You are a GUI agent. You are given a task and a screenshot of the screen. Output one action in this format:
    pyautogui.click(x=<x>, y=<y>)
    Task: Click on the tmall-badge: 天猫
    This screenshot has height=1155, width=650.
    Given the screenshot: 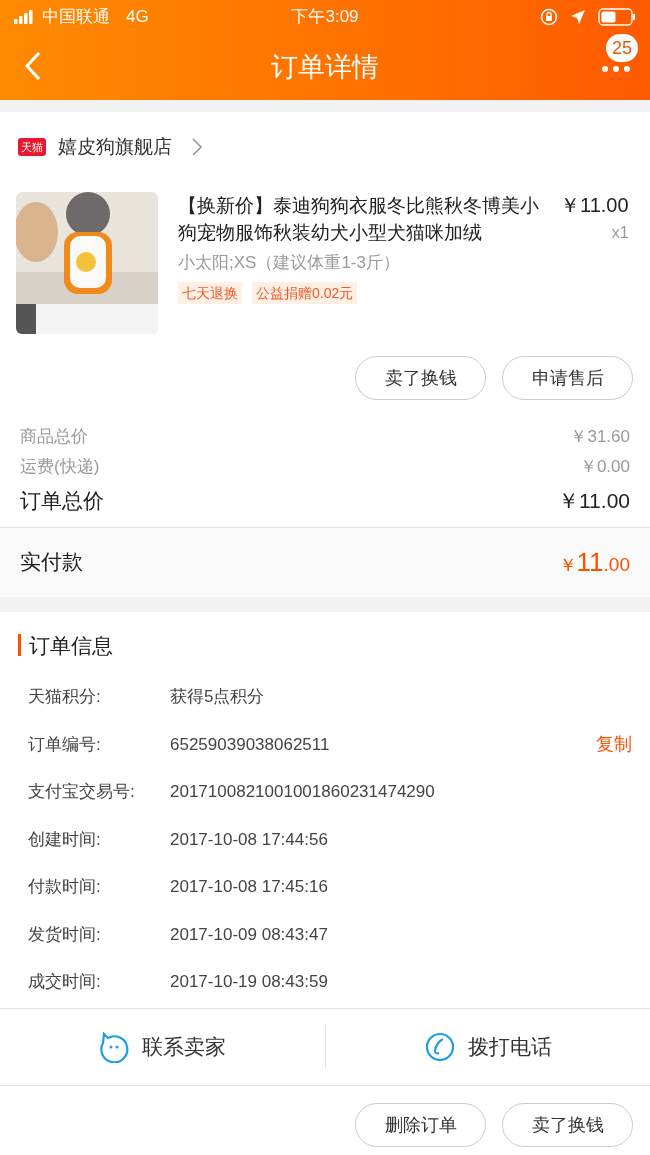 What is the action you would take?
    pyautogui.click(x=32, y=147)
    